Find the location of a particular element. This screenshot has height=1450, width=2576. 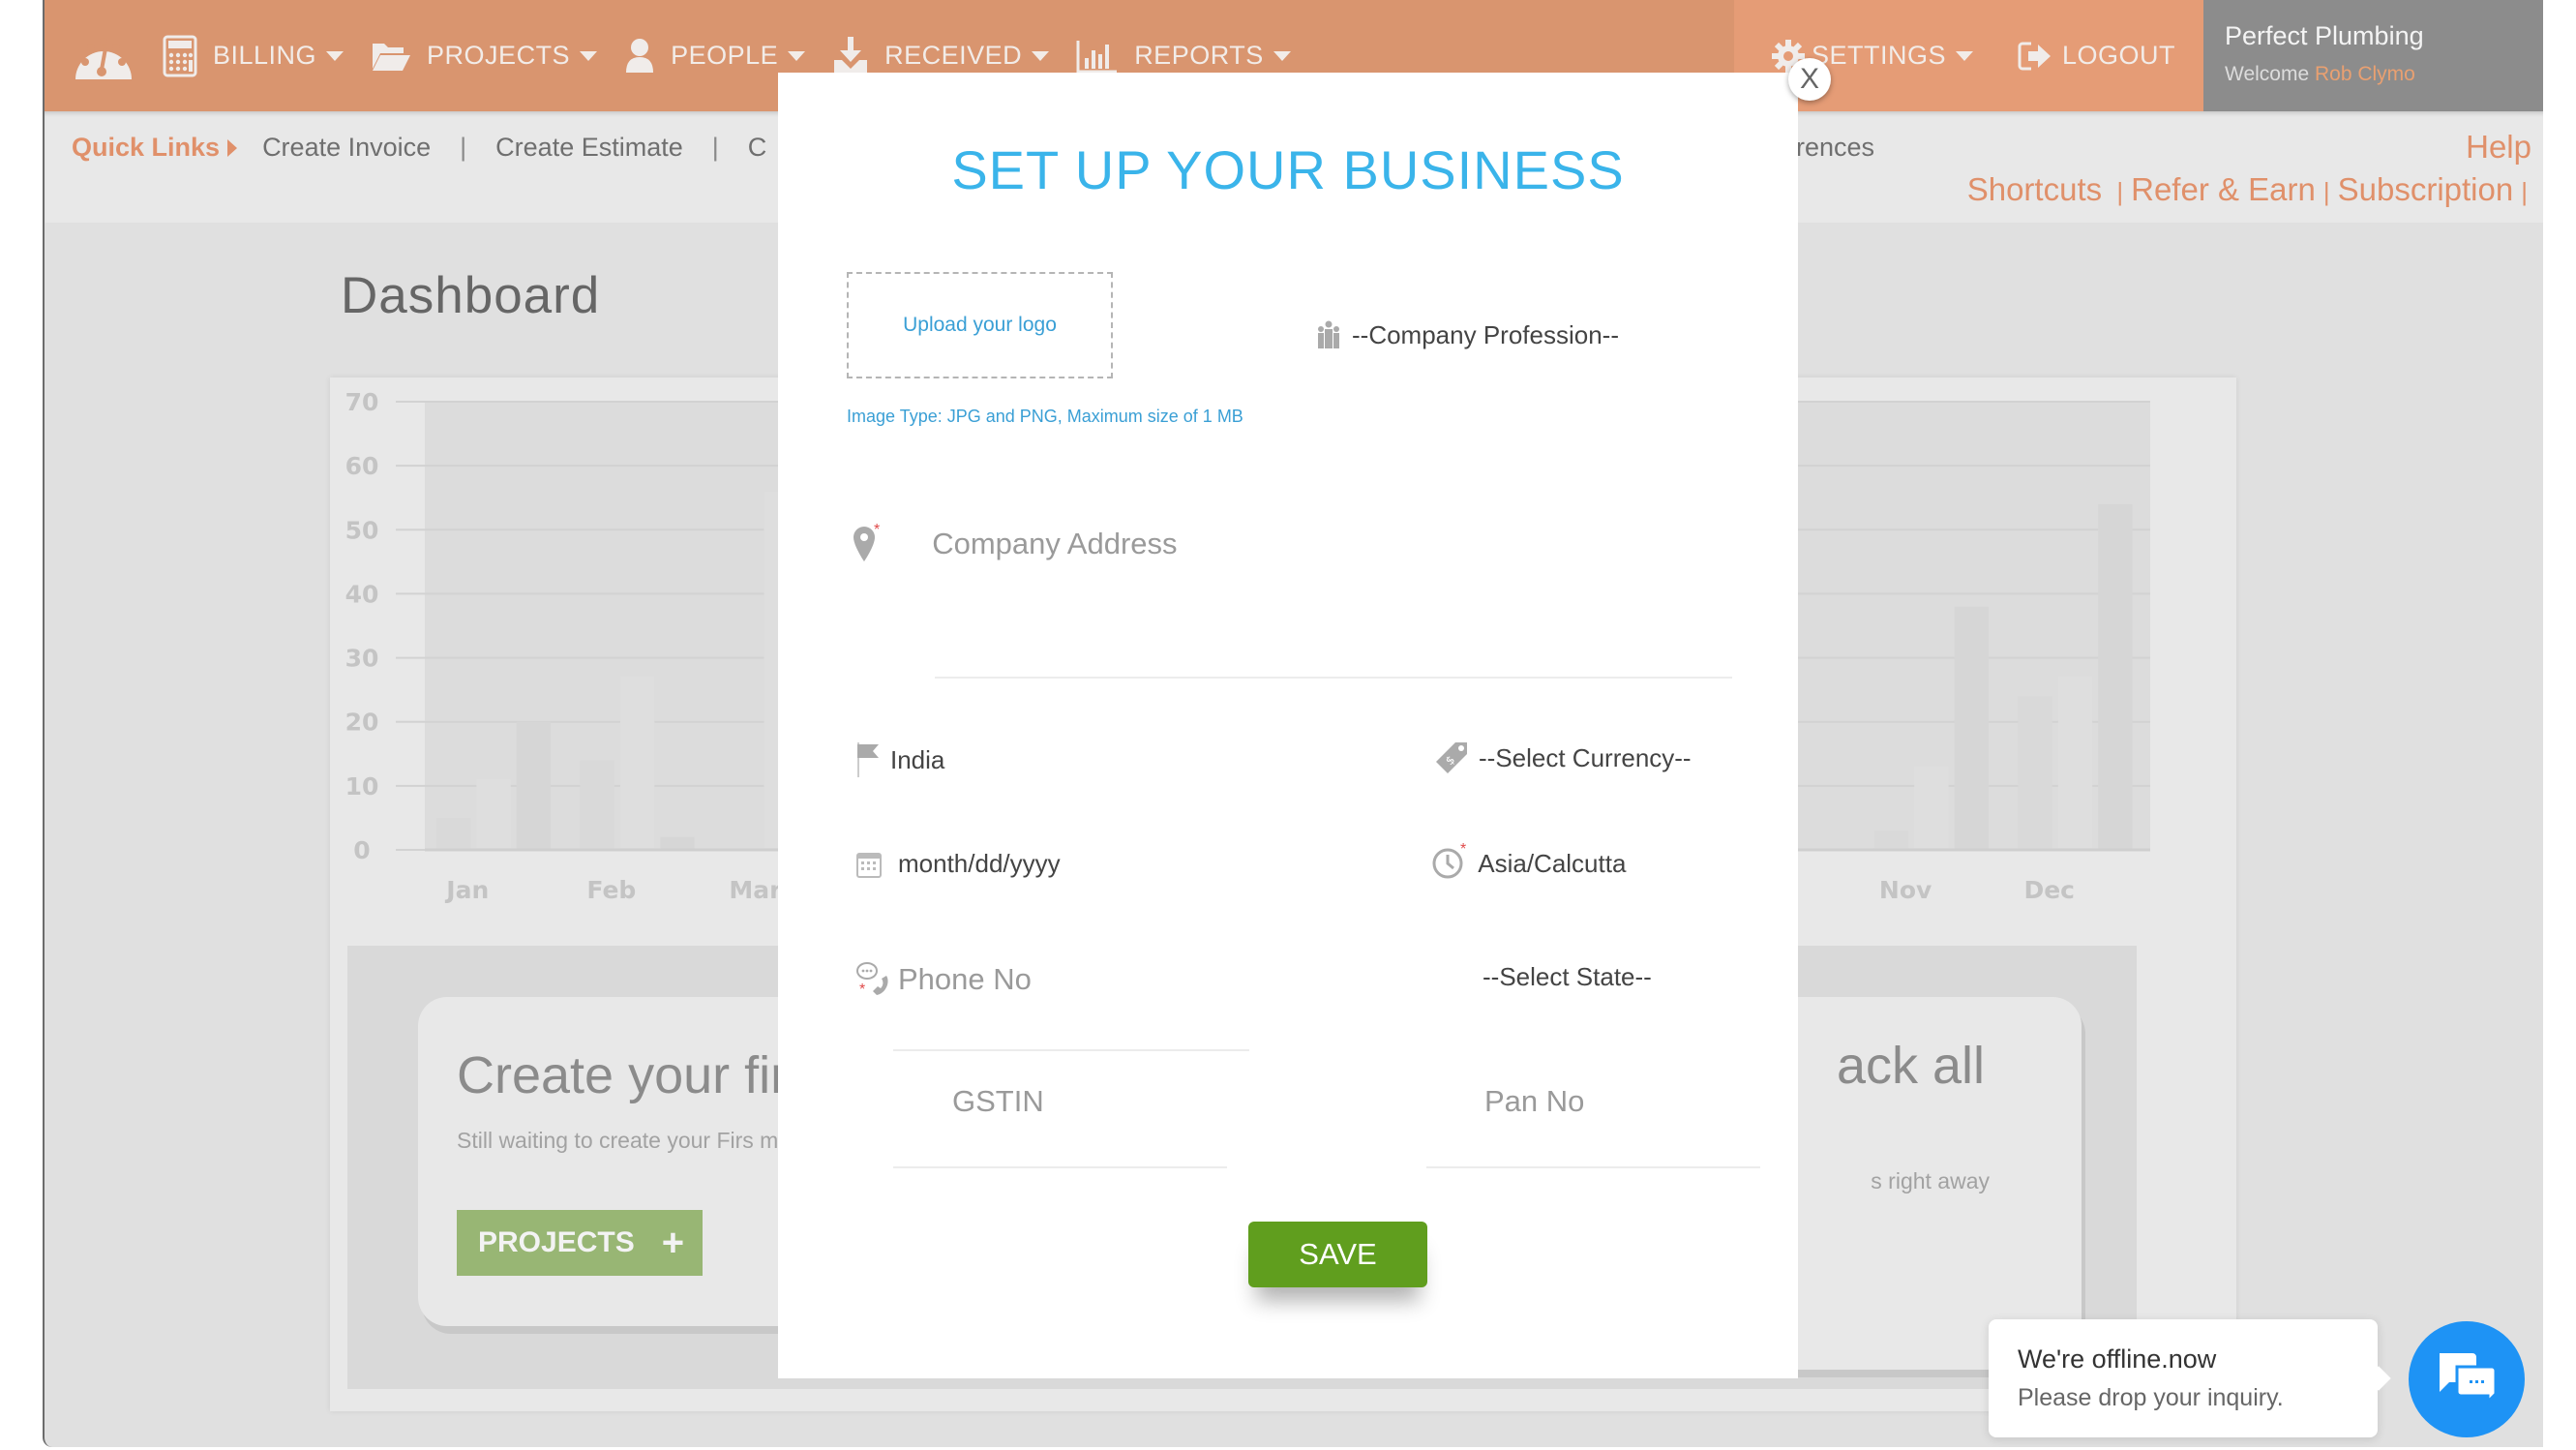

y-tick-label: 60 is located at coordinates (362, 466).